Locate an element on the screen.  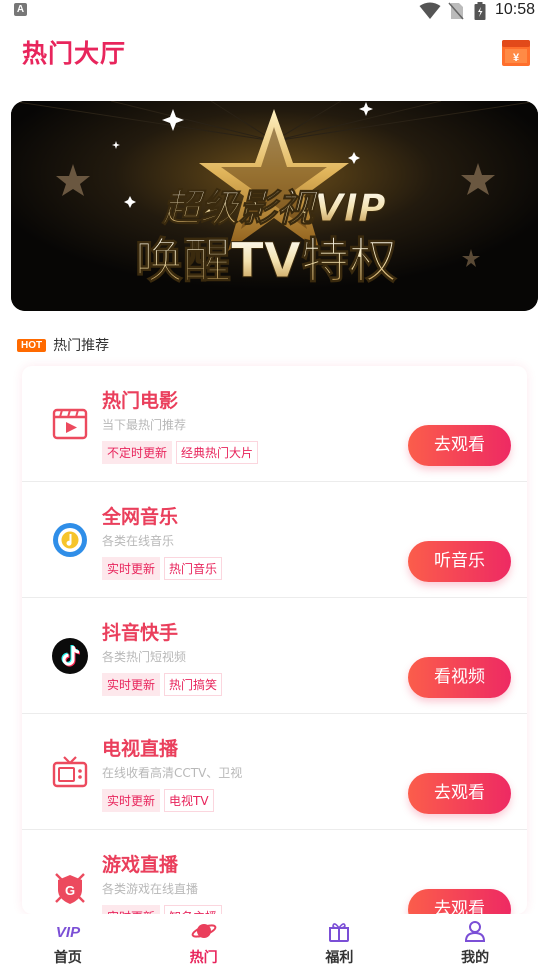
item-tags: 实时更新 热门搞笑 is located at coordinates (164, 684).